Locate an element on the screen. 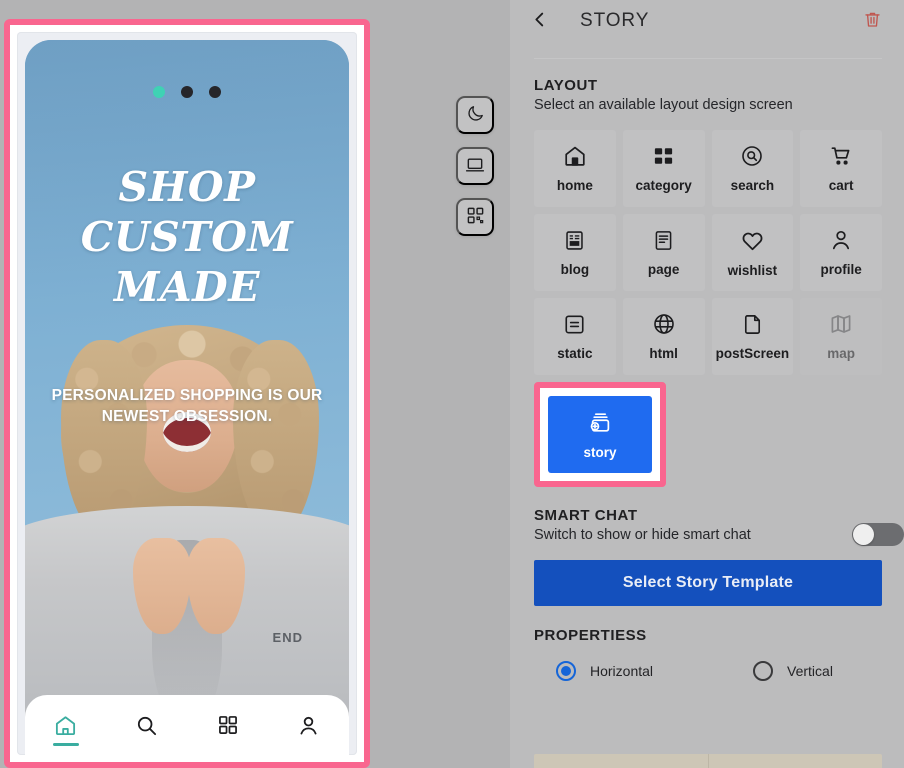 This screenshot has height=768, width=904. layout-tile-profile: profile is located at coordinates (841, 252).